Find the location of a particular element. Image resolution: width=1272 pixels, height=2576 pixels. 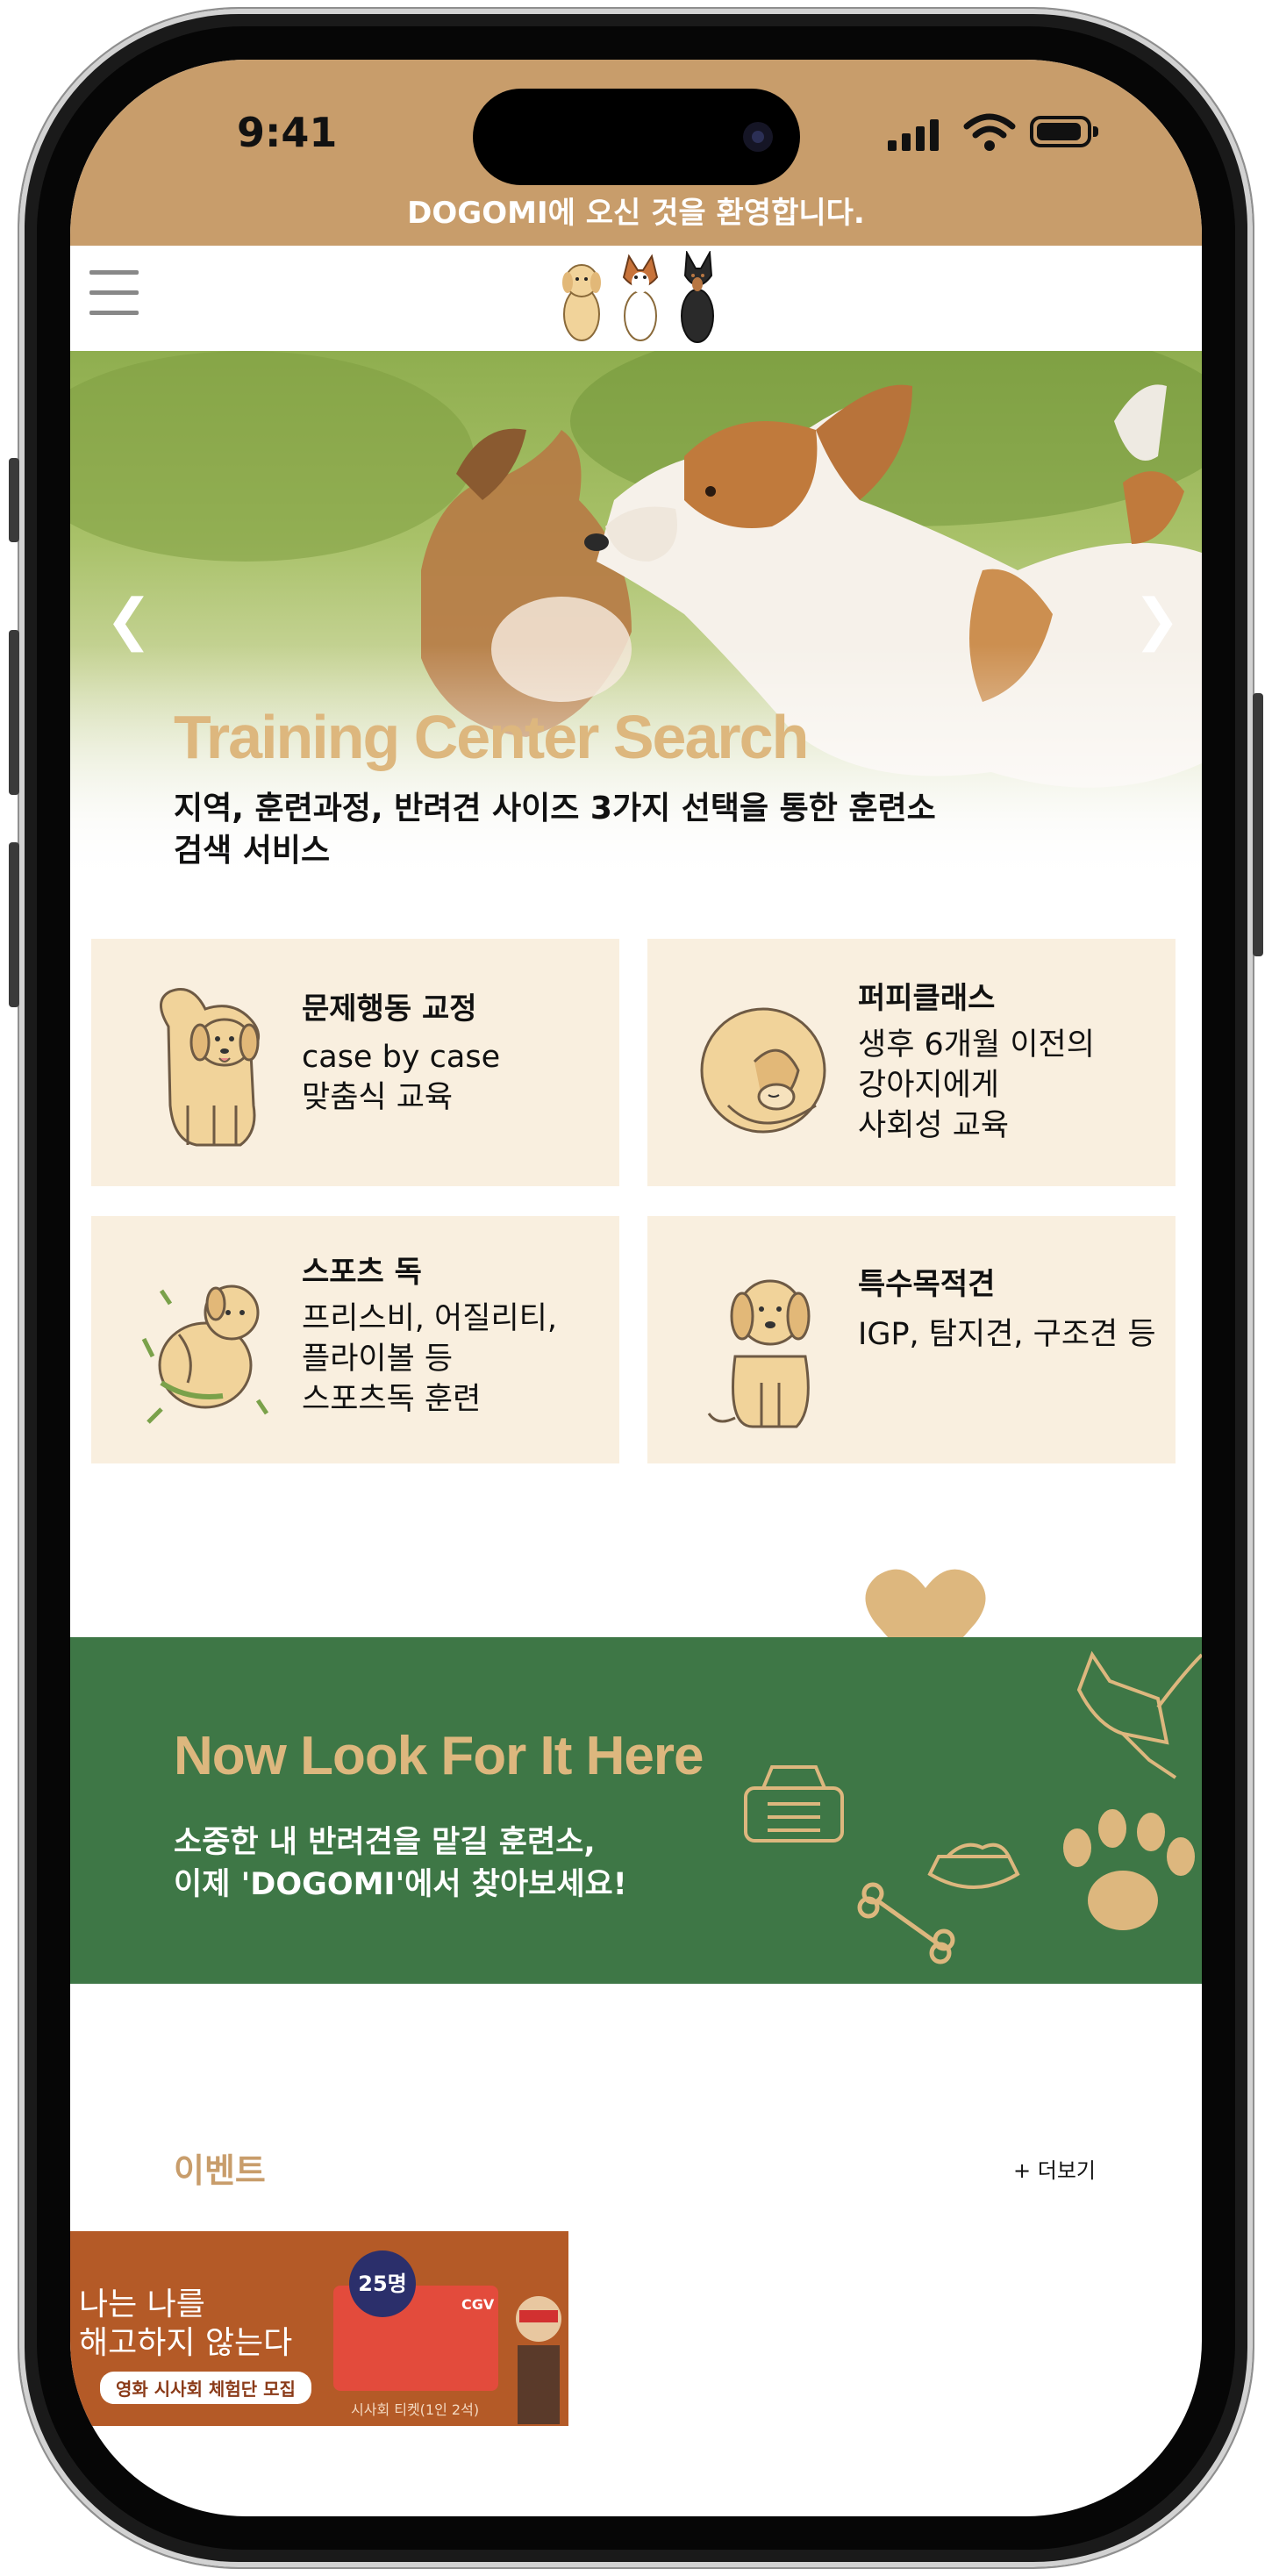

category-card-sports-dog: 스포츠 독 프리스비, 어질리티, 플라이볼 등 스포츠독 훈련 is located at coordinates (355, 1339).